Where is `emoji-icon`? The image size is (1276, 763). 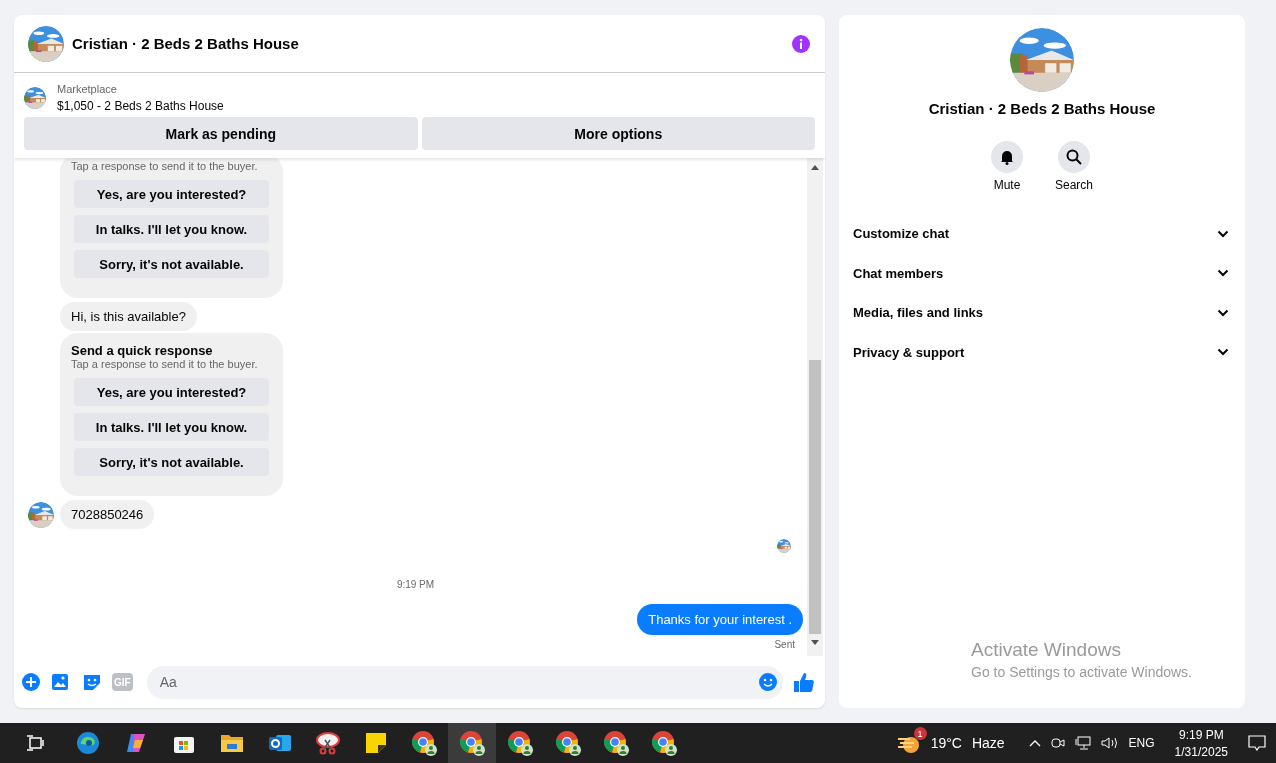
emoji-icon is located at coordinates (768, 682).